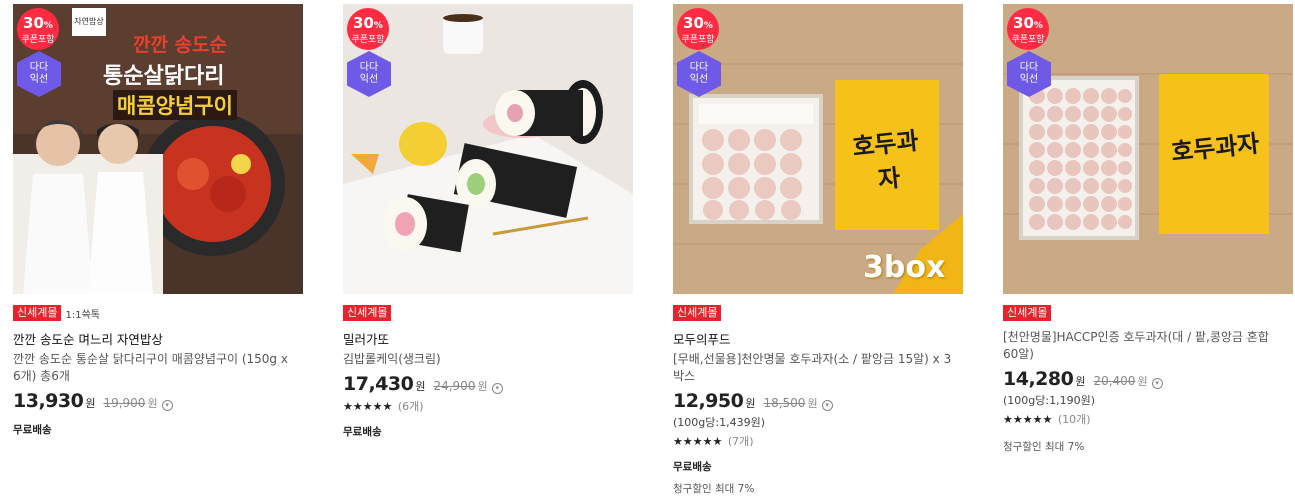 The height and width of the screenshot is (502, 1295). I want to click on original-price: 24,900, so click(454, 386).